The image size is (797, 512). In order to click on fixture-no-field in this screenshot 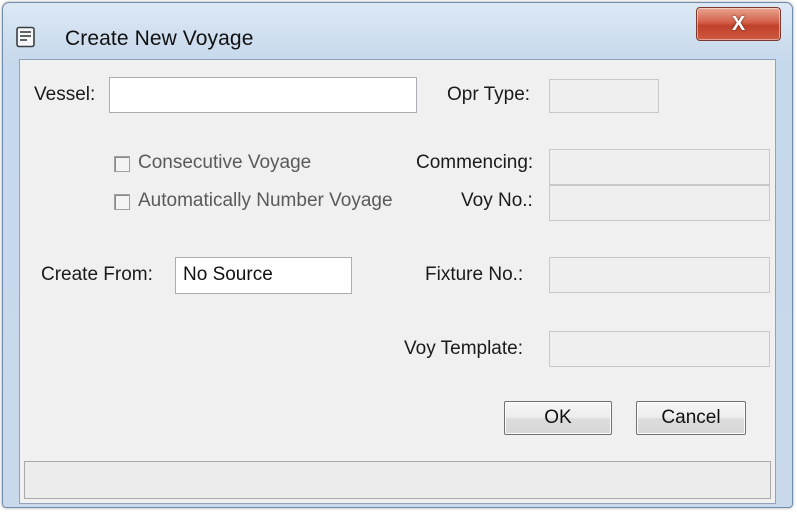, I will do `click(659, 275)`.